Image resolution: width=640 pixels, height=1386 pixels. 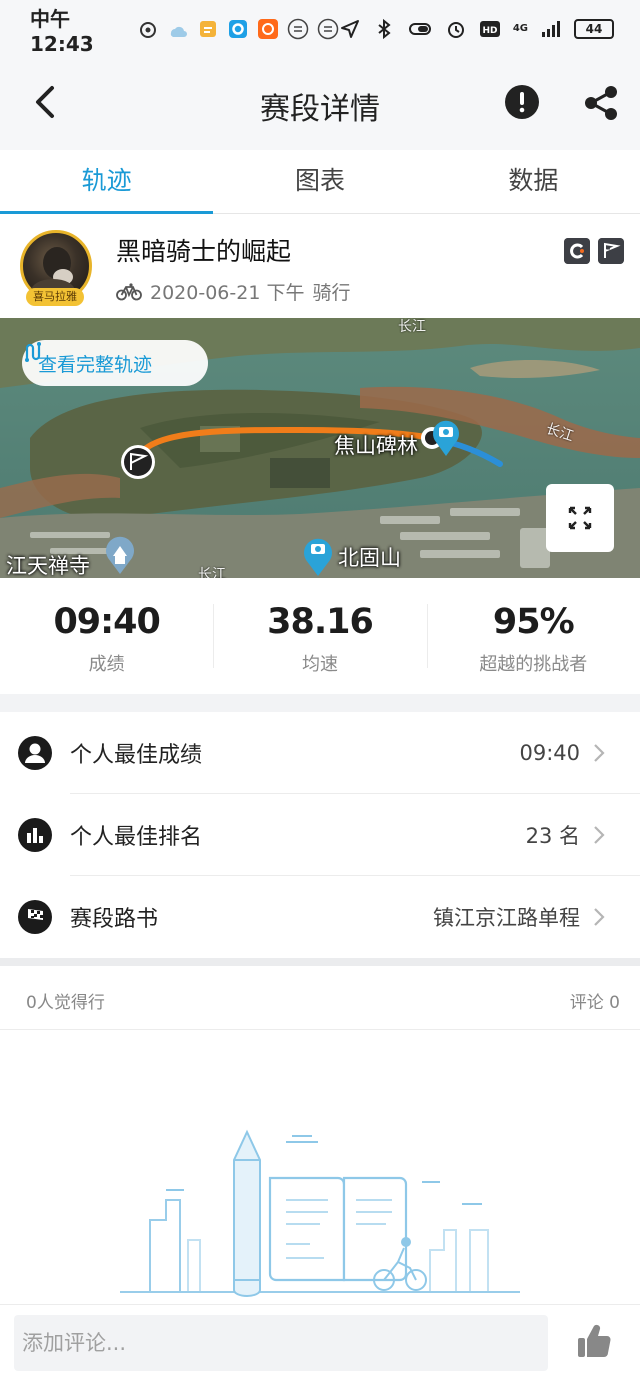 What do you see at coordinates (204, 251) in the screenshot?
I see `segment-title: 黑暗骑士的崛起` at bounding box center [204, 251].